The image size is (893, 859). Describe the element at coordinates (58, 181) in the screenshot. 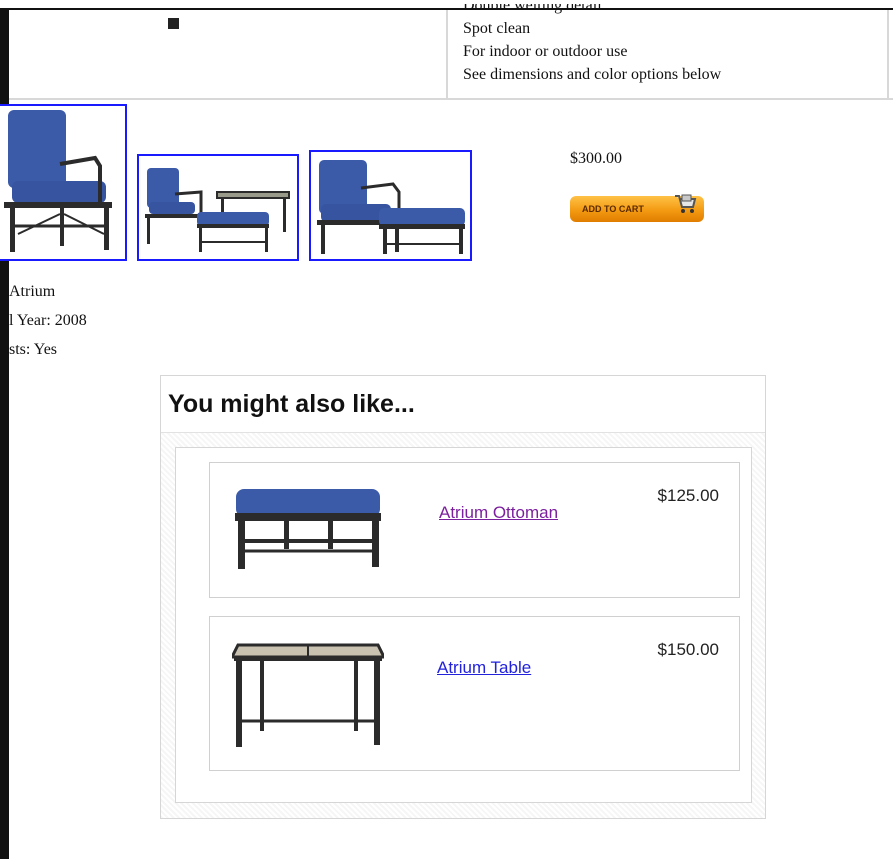

I see `lounge-chair-image` at that location.